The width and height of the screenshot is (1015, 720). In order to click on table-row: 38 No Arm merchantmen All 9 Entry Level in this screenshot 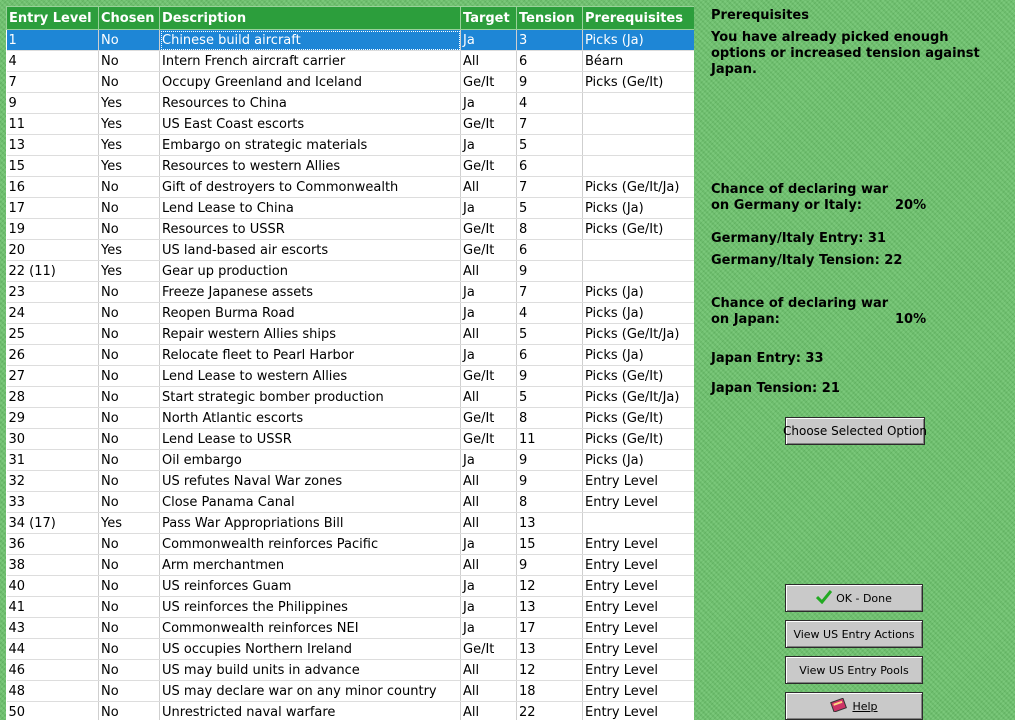, I will do `click(350, 565)`.